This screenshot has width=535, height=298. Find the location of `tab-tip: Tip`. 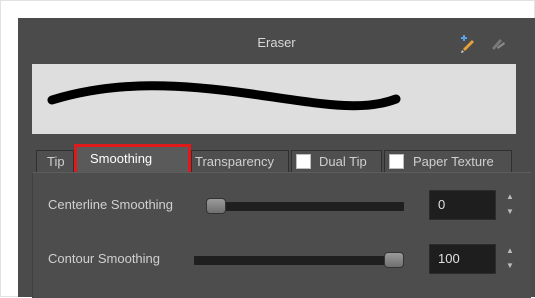

tab-tip: Tip is located at coordinates (55, 161).